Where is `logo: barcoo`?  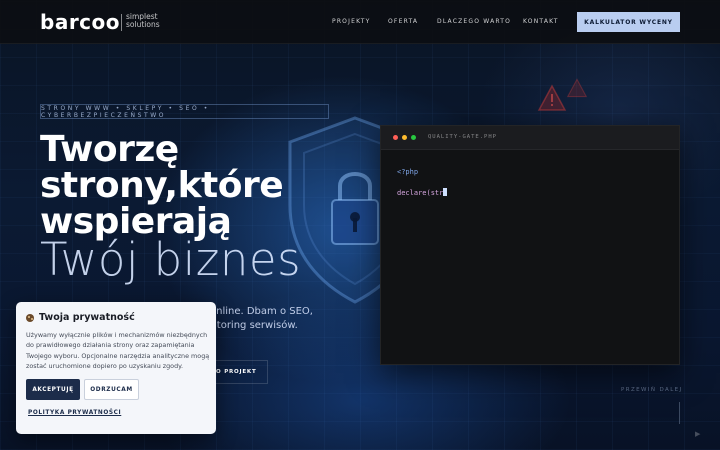
logo: barcoo is located at coordinates (80, 22).